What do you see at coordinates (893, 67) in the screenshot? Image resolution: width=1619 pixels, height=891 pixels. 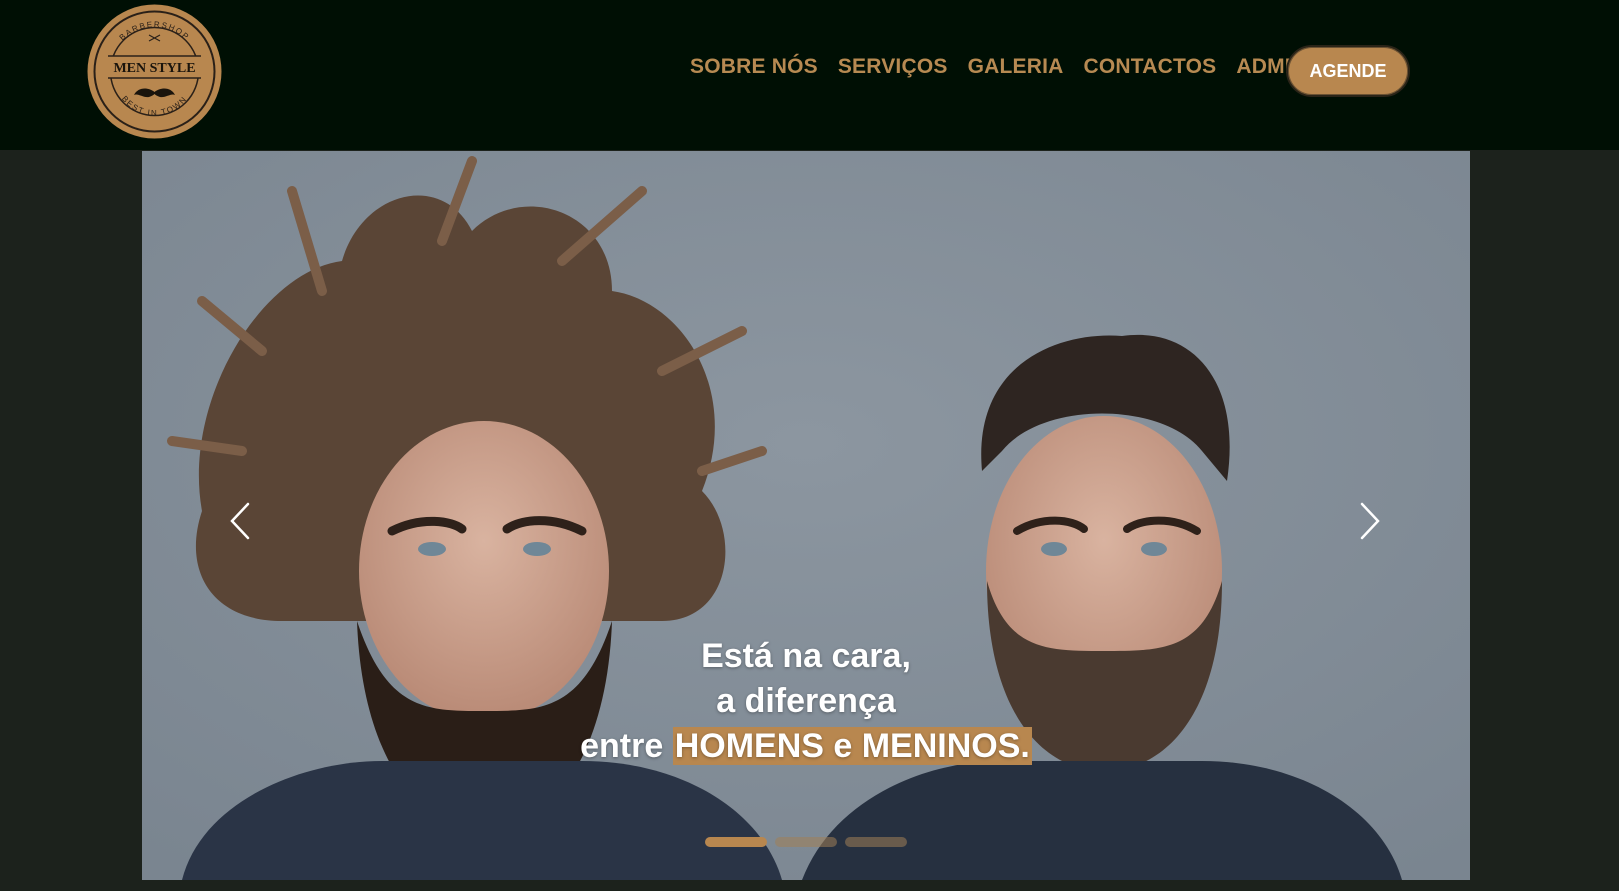 I see `nav-item-servicos: SERVIÇOS` at bounding box center [893, 67].